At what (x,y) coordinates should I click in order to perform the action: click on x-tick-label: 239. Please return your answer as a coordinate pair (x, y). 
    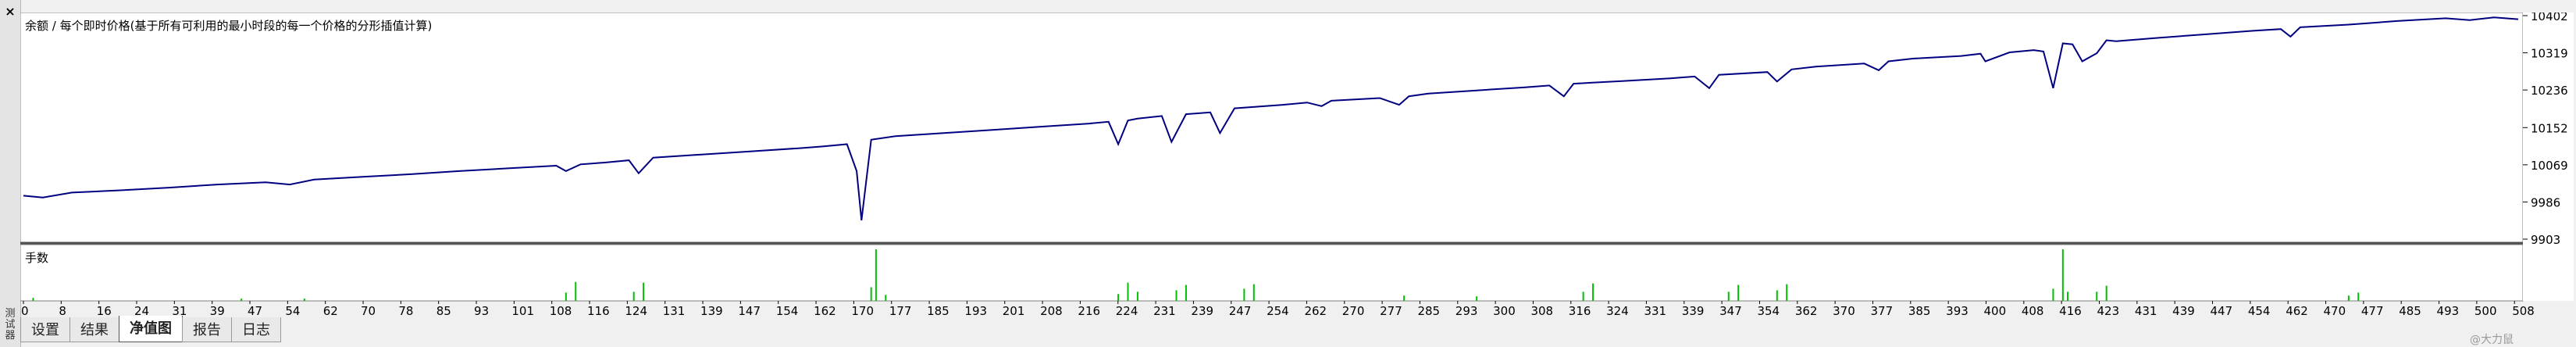
    Looking at the image, I should click on (1202, 310).